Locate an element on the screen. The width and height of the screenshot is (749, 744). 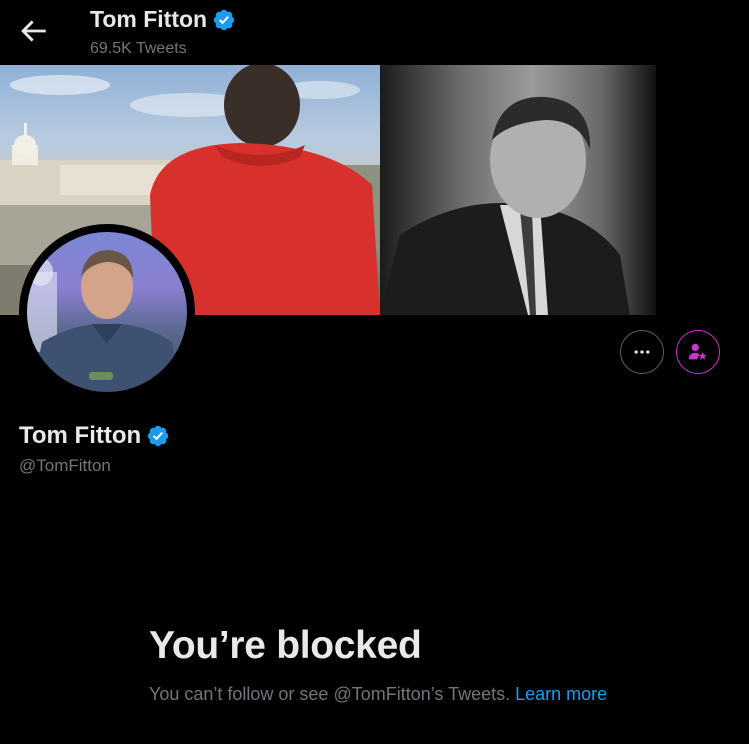
profile-handle: @TomFitton is located at coordinates (65, 466).